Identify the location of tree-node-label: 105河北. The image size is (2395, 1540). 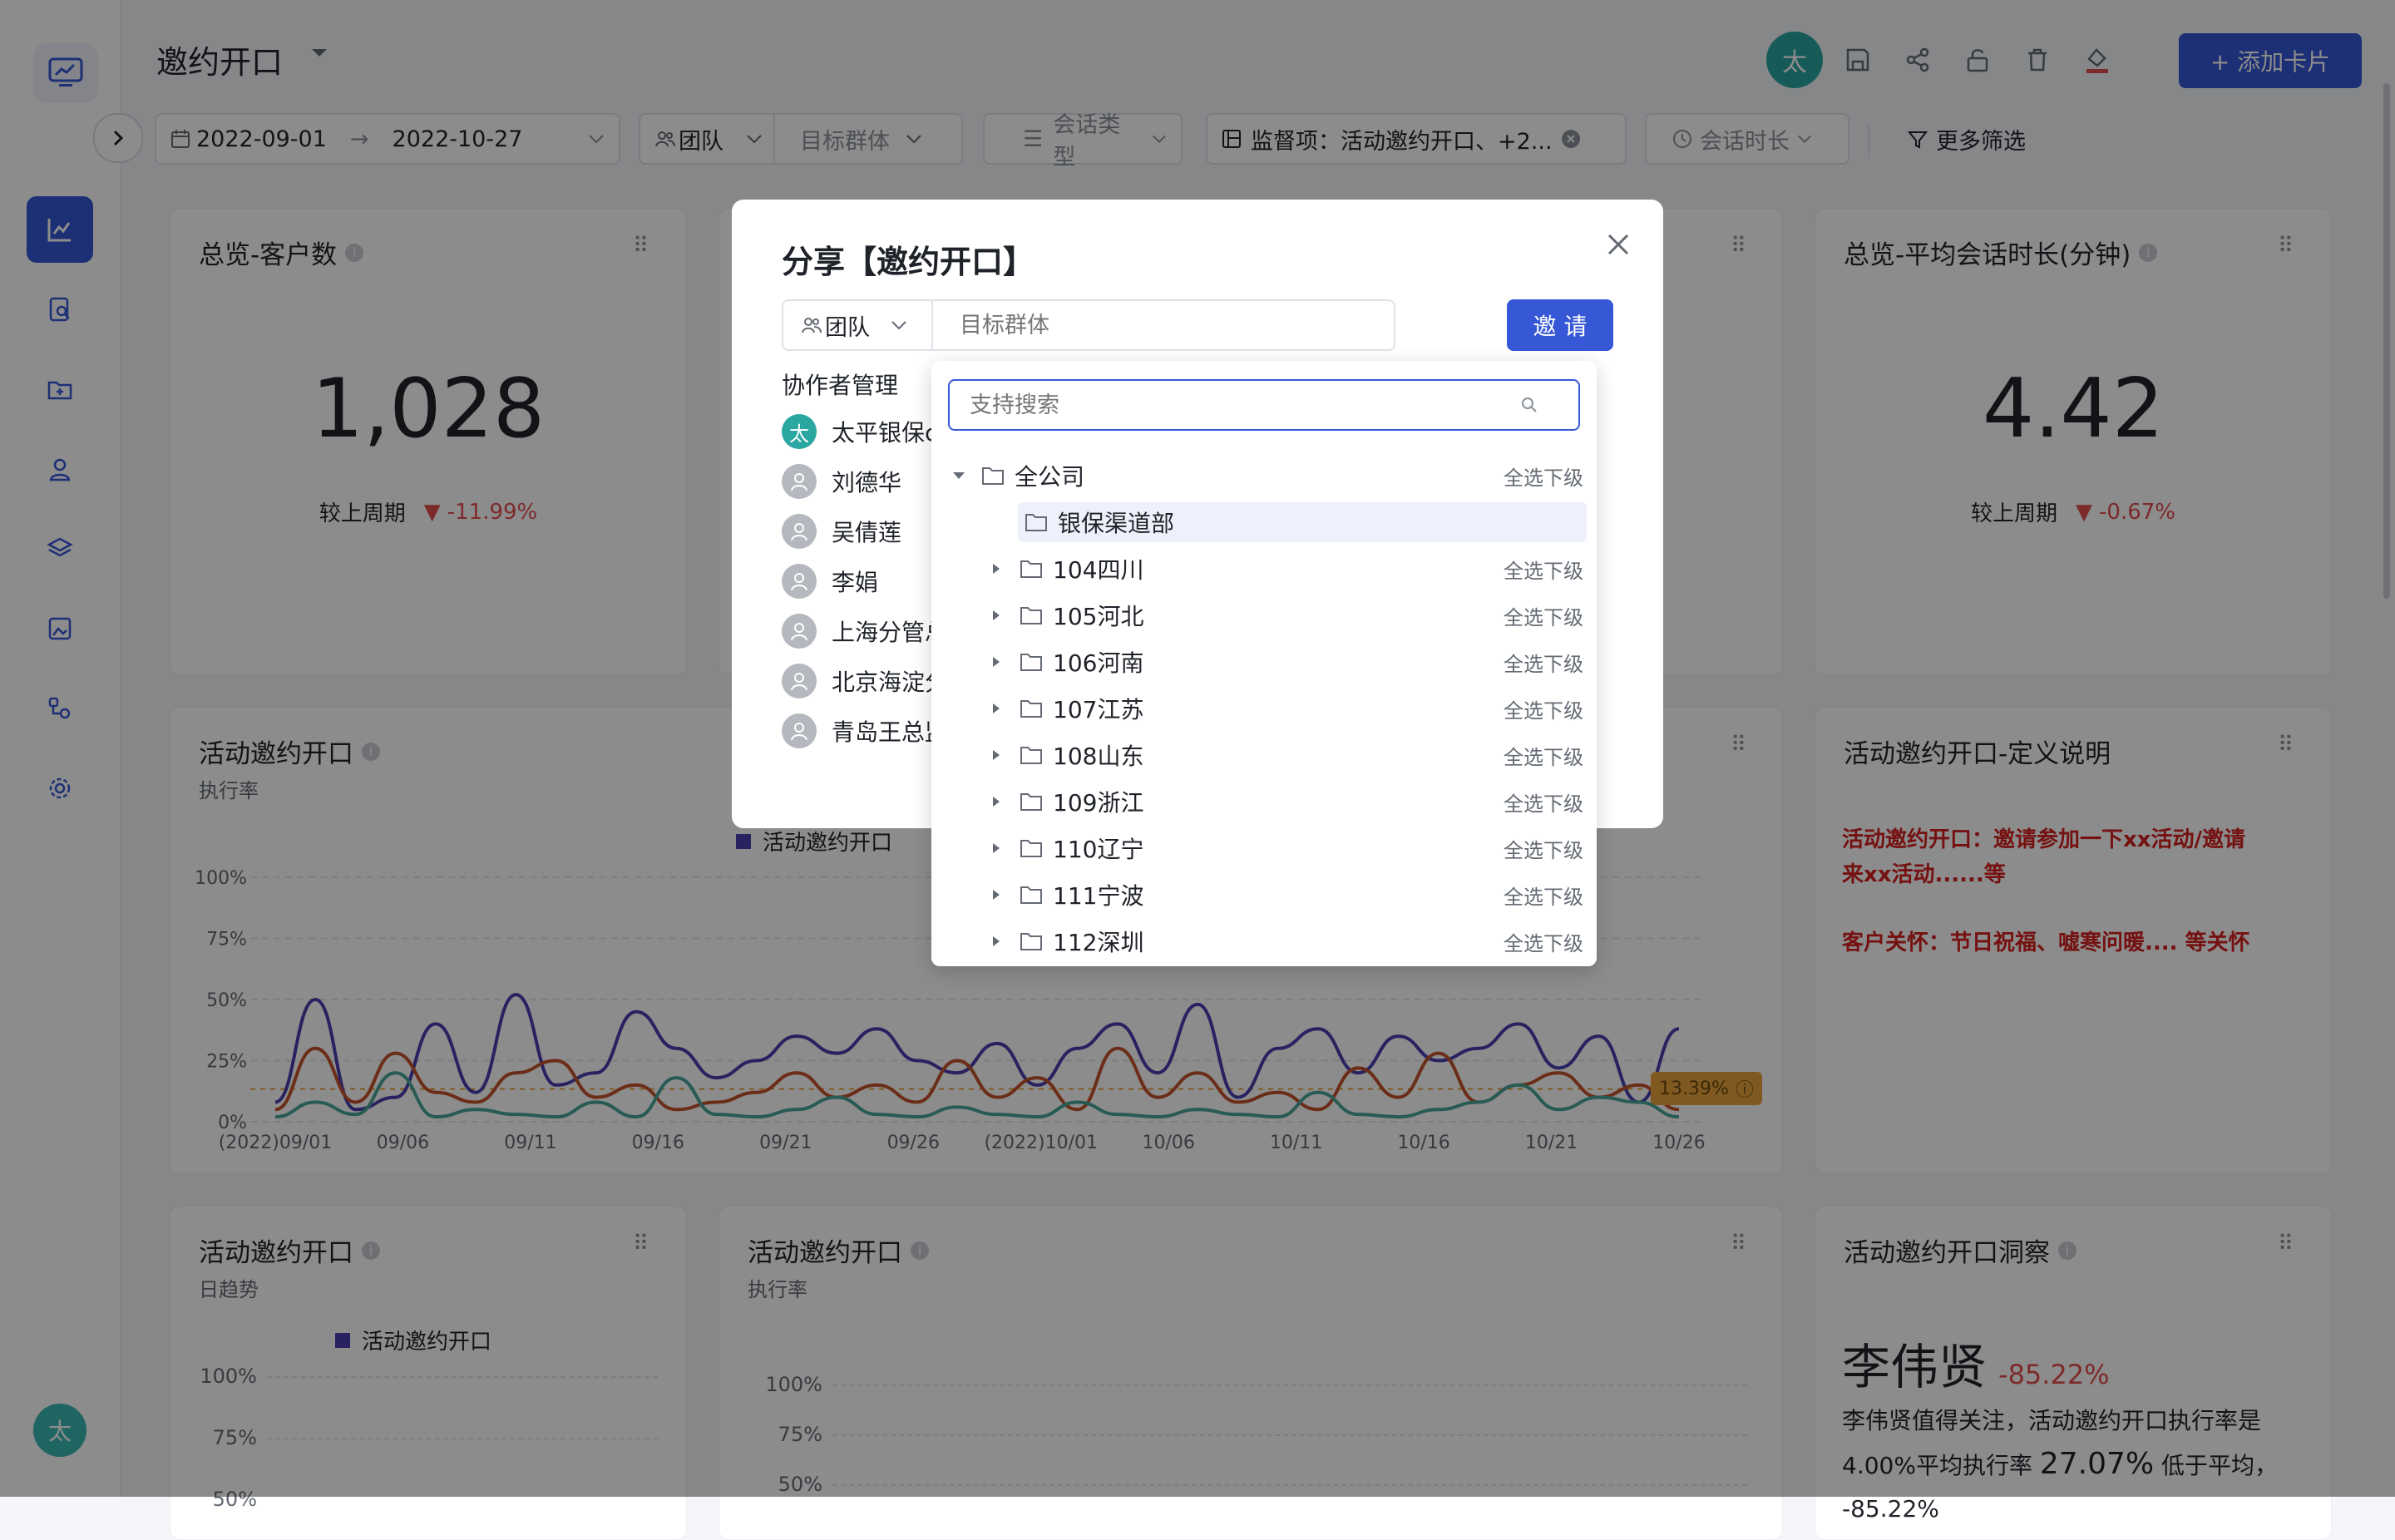
(1098, 616).